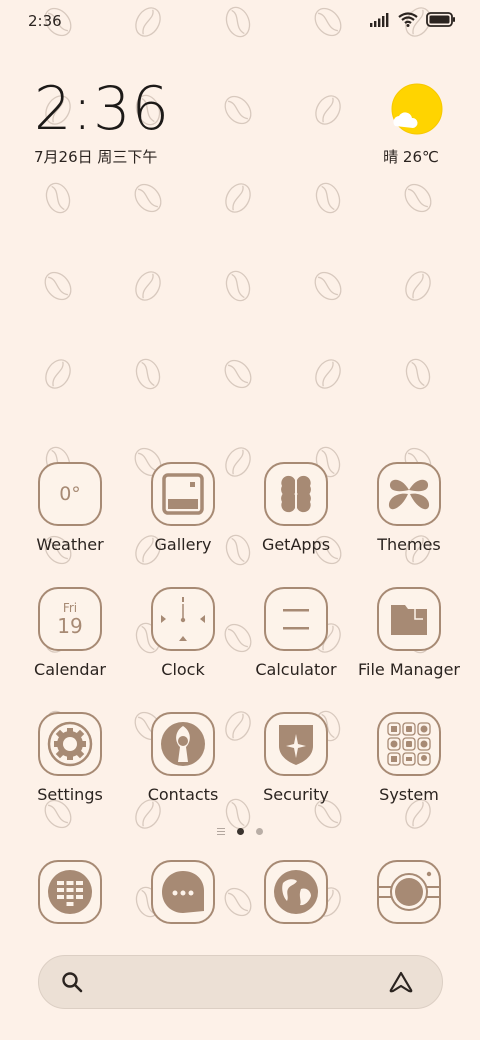 This screenshot has height=1040, width=480. I want to click on clover-icon, so click(296, 494).